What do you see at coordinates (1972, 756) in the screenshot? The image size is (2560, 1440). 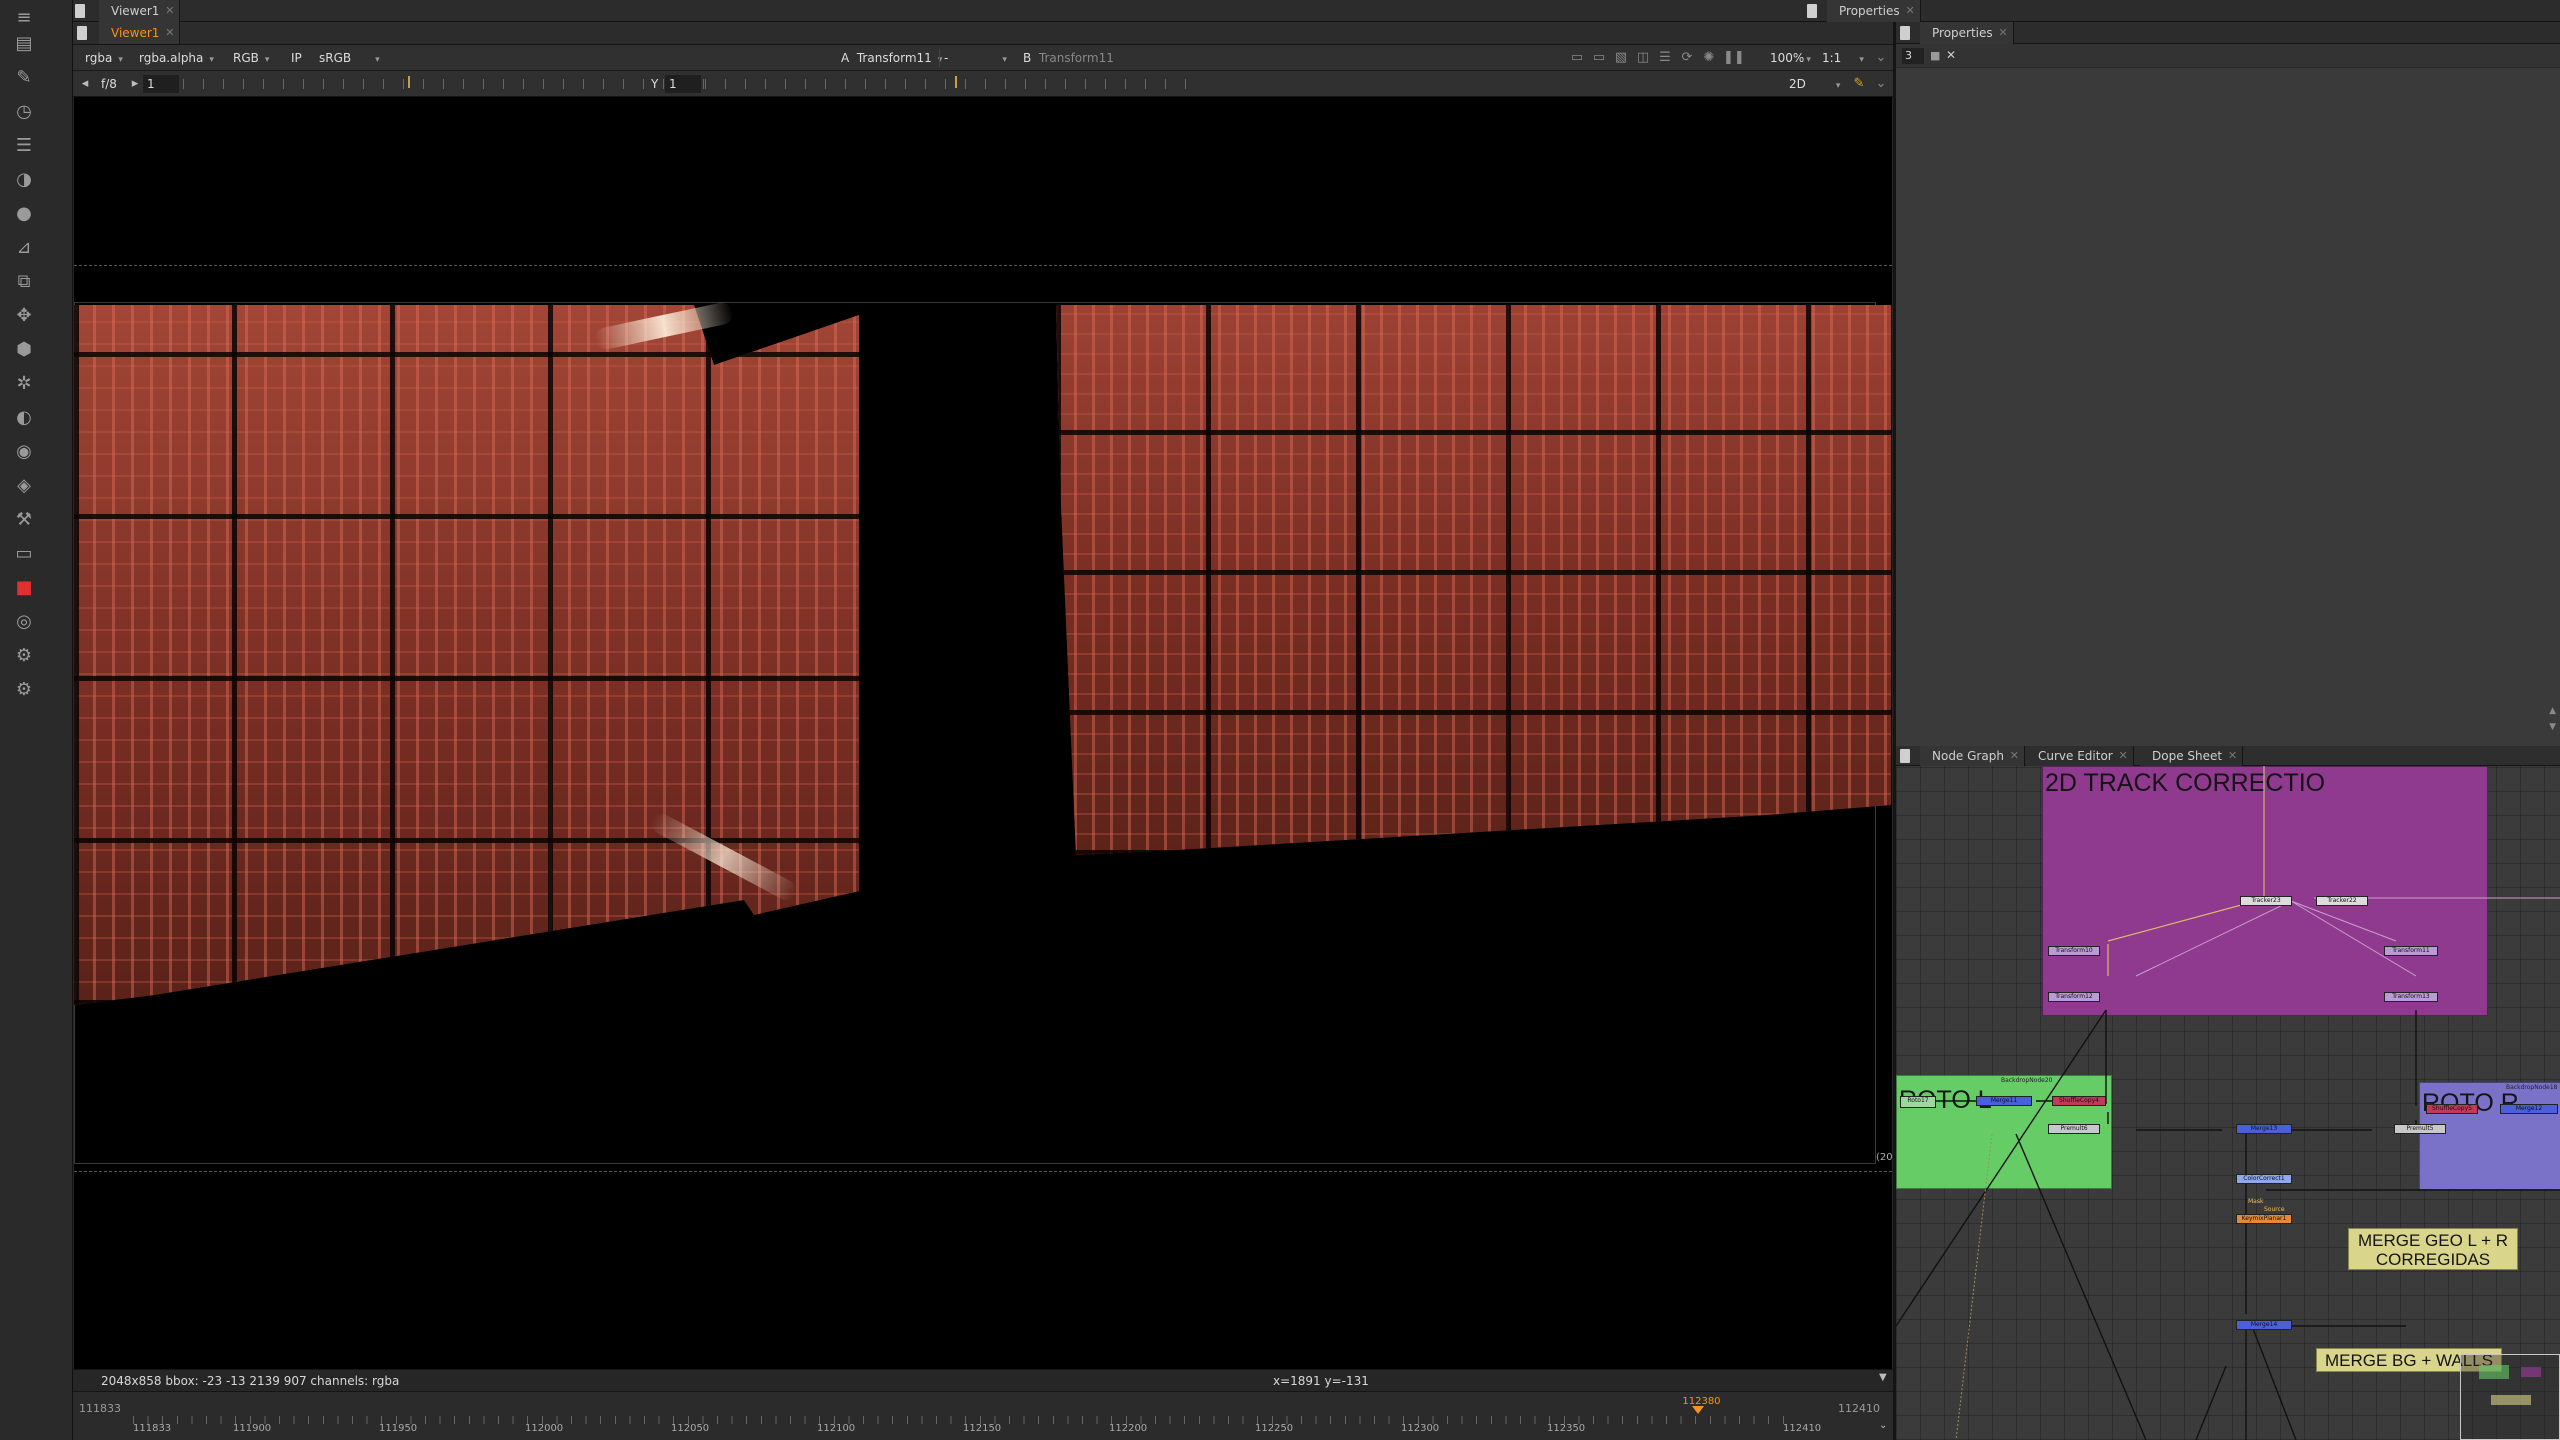 I see `tab-node-graph: Node Graph ✕` at bounding box center [1972, 756].